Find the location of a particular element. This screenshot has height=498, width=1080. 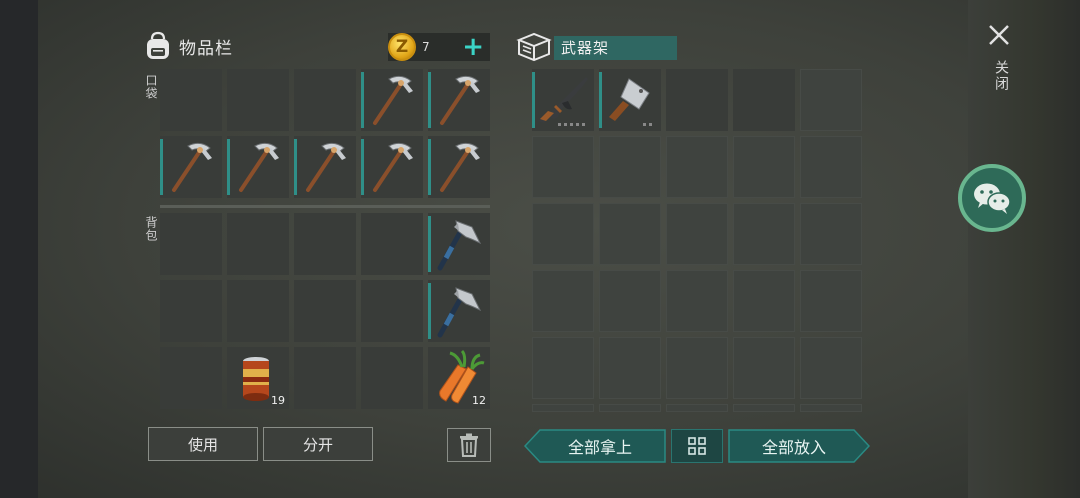

coin-icon: Z is located at coordinates (402, 47).